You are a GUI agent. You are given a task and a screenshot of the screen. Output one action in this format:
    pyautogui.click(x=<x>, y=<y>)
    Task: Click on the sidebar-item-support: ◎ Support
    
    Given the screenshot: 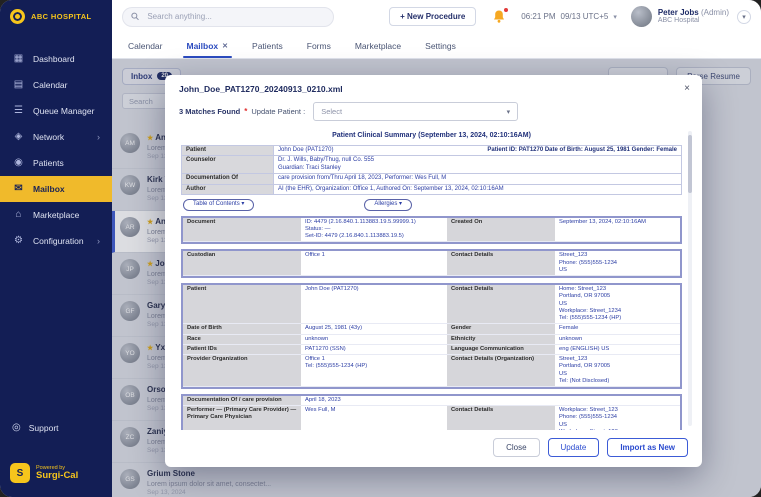 What is the action you would take?
    pyautogui.click(x=35, y=427)
    